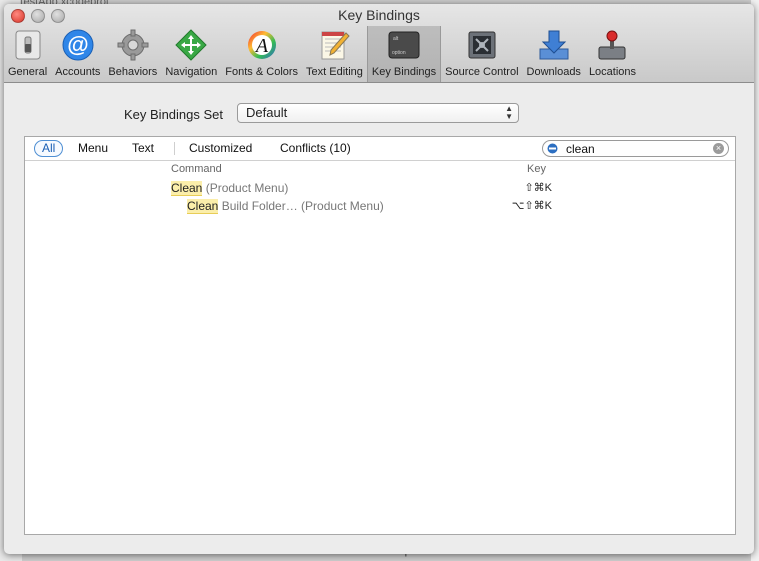  What do you see at coordinates (78, 72) in the screenshot?
I see `toolbar-accounts-label: Accounts` at bounding box center [78, 72].